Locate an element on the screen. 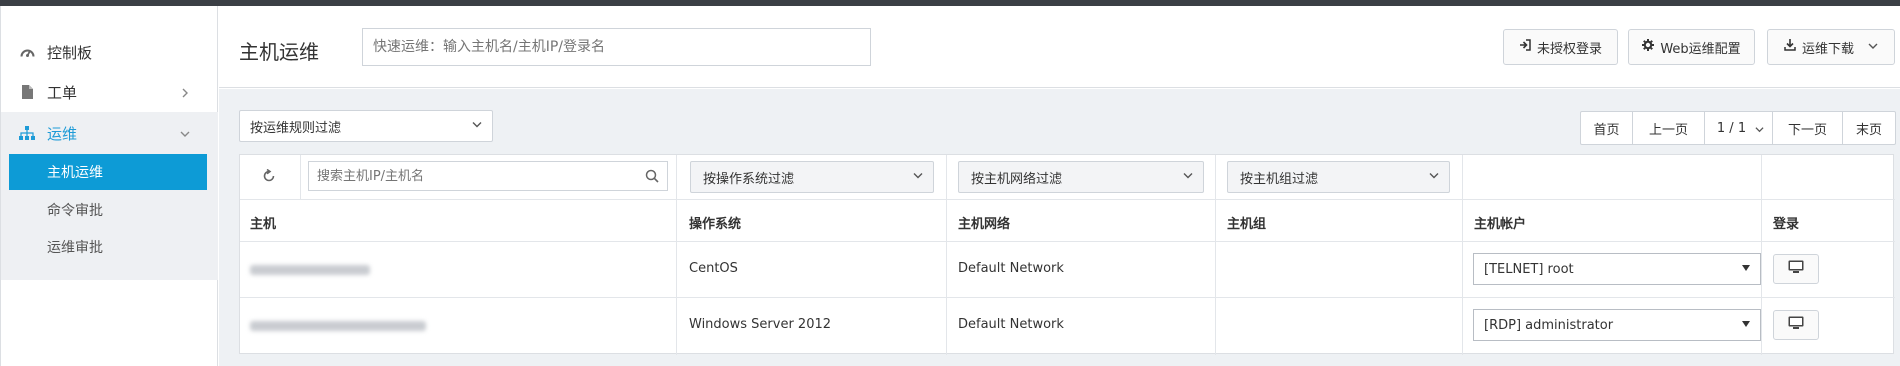 This screenshot has width=1900, height=366. unauthorized-login-button: 未授权登录 is located at coordinates (1560, 47).